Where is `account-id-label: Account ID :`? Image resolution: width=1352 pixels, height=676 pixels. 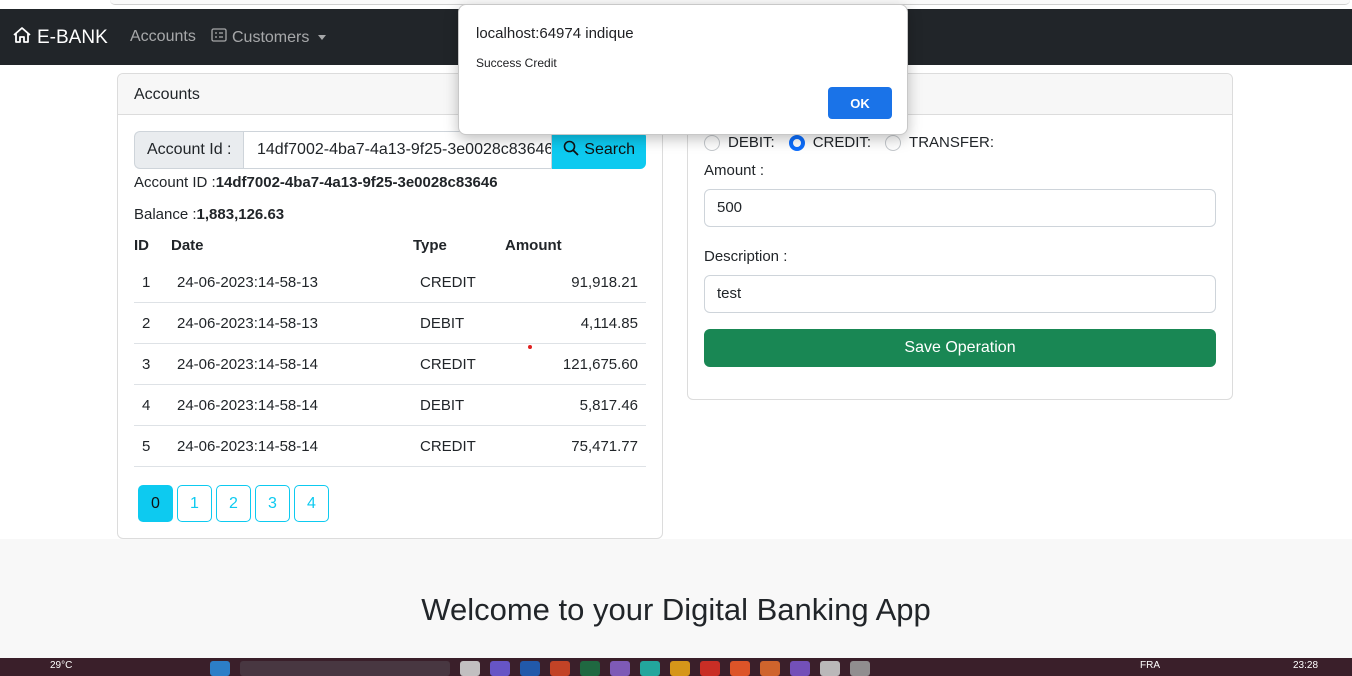
account-id-label: Account ID : is located at coordinates (175, 182).